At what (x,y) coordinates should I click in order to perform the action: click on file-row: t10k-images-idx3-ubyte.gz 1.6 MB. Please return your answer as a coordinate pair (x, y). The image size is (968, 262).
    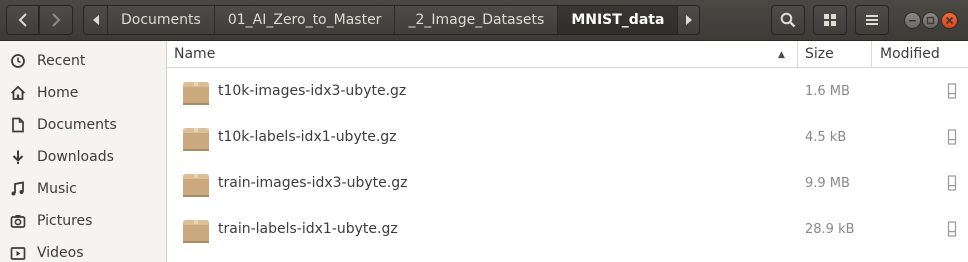
    Looking at the image, I should click on (567, 92).